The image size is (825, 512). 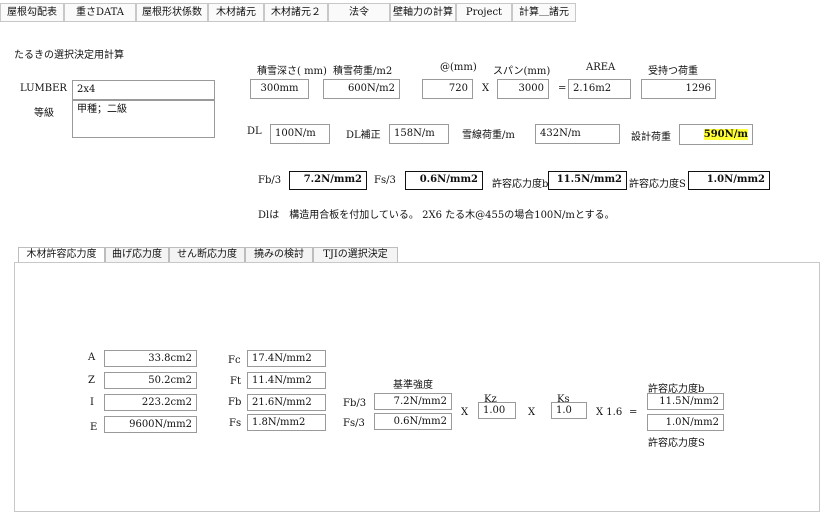 I want to click on tab-shear-stress: せん断応力度, so click(x=207, y=254).